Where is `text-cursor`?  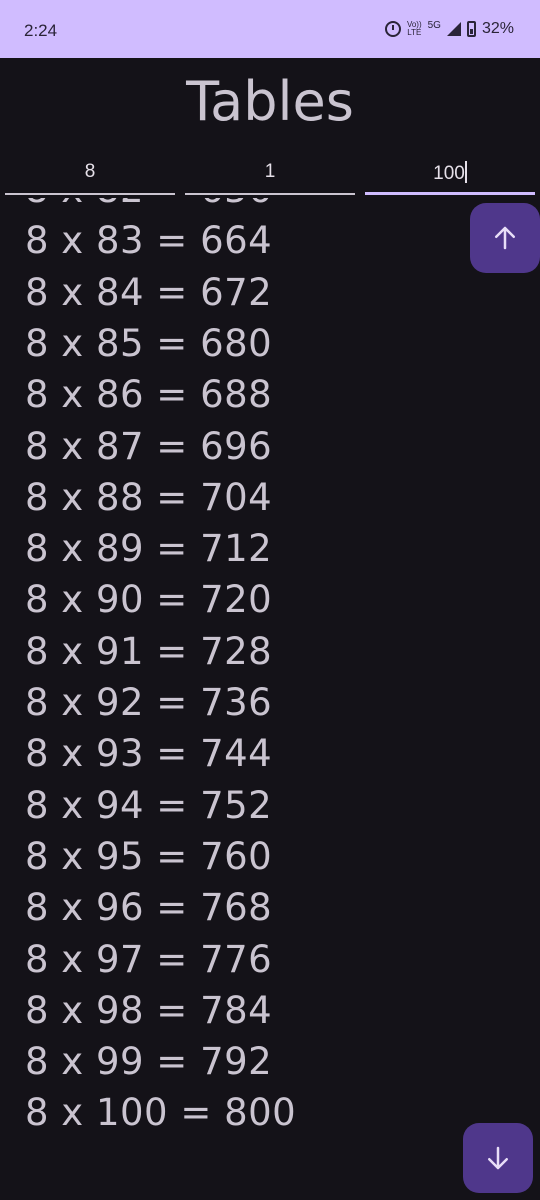 text-cursor is located at coordinates (465, 172).